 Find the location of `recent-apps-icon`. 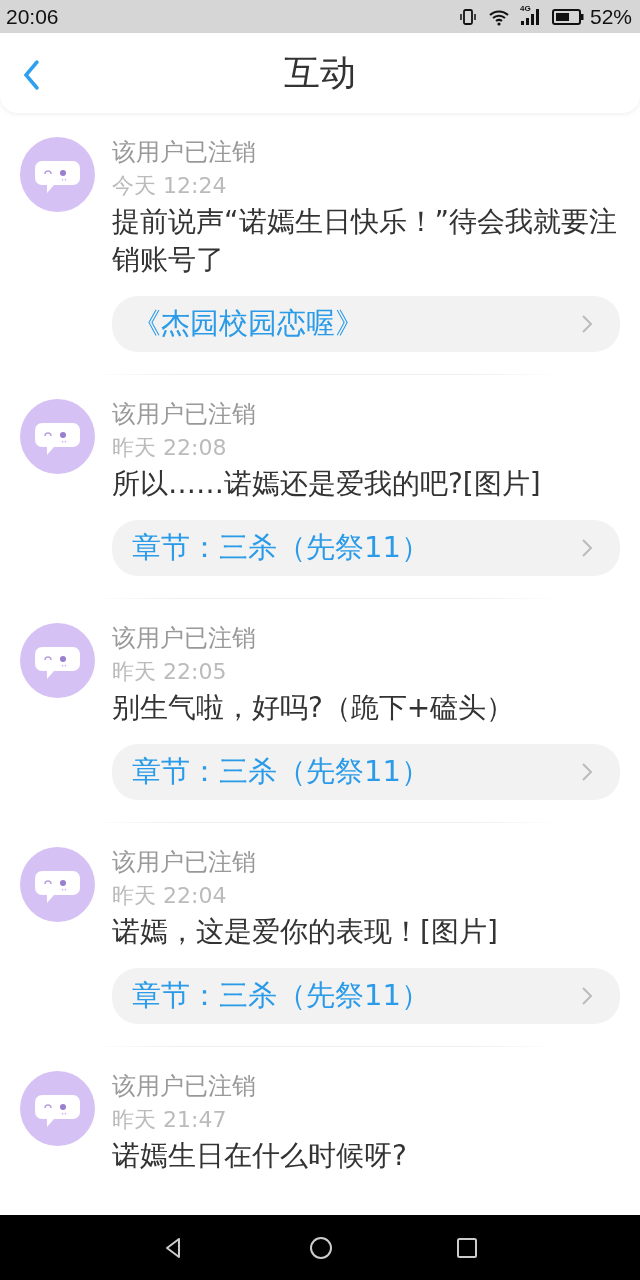

recent-apps-icon is located at coordinates (467, 1247).